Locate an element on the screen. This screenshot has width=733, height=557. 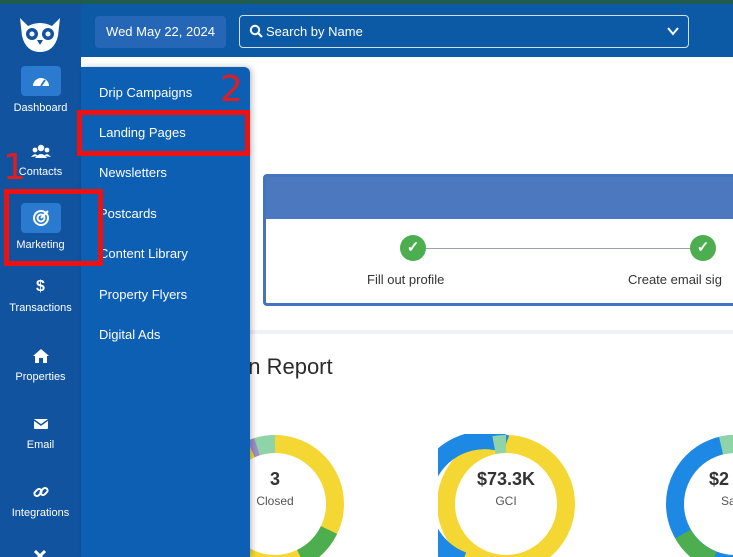
sidebar-label-email: Email is located at coordinates (40, 445).